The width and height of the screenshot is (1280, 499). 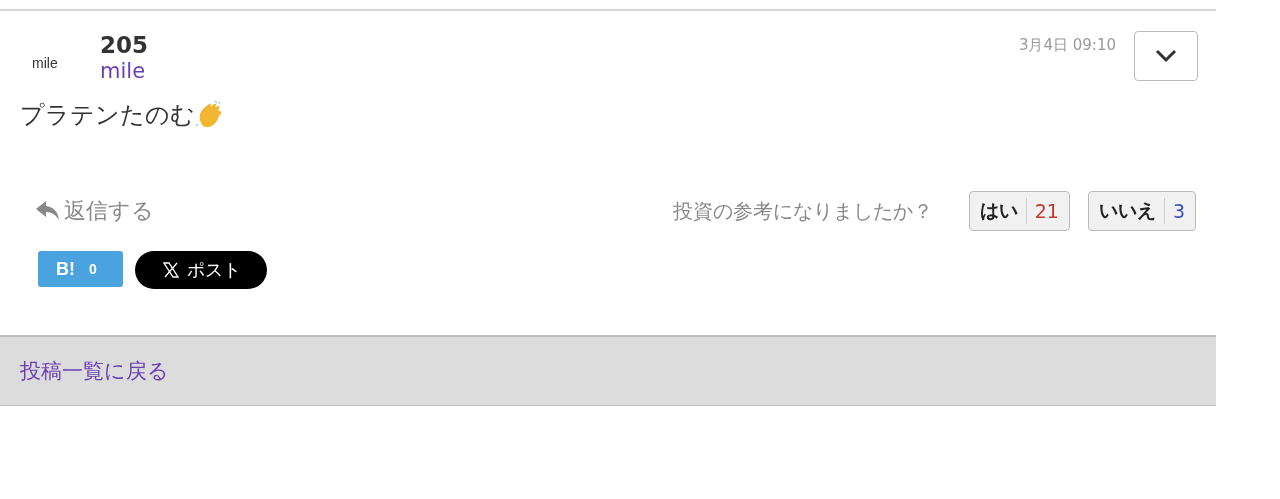 What do you see at coordinates (1067, 45) in the screenshot?
I see `post-time: 3月4日 09:10` at bounding box center [1067, 45].